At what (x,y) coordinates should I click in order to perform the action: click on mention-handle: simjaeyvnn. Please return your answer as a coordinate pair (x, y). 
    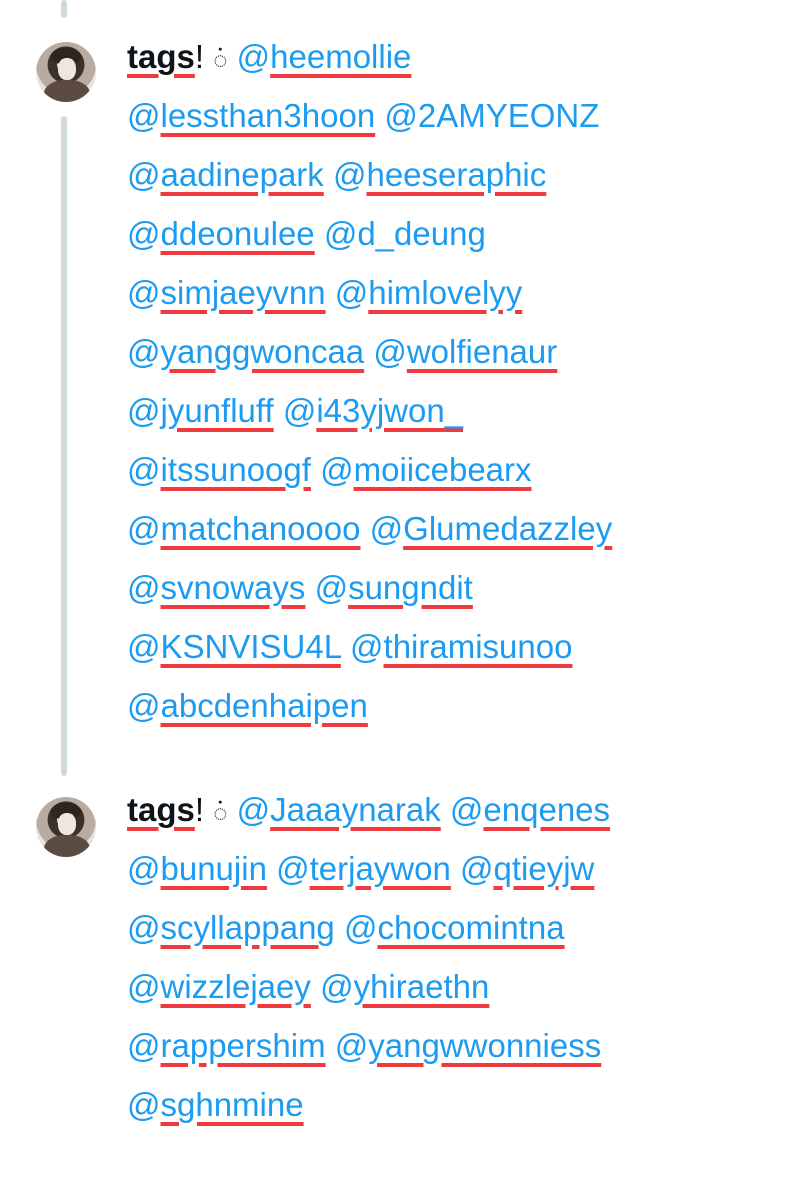
    Looking at the image, I should click on (243, 292).